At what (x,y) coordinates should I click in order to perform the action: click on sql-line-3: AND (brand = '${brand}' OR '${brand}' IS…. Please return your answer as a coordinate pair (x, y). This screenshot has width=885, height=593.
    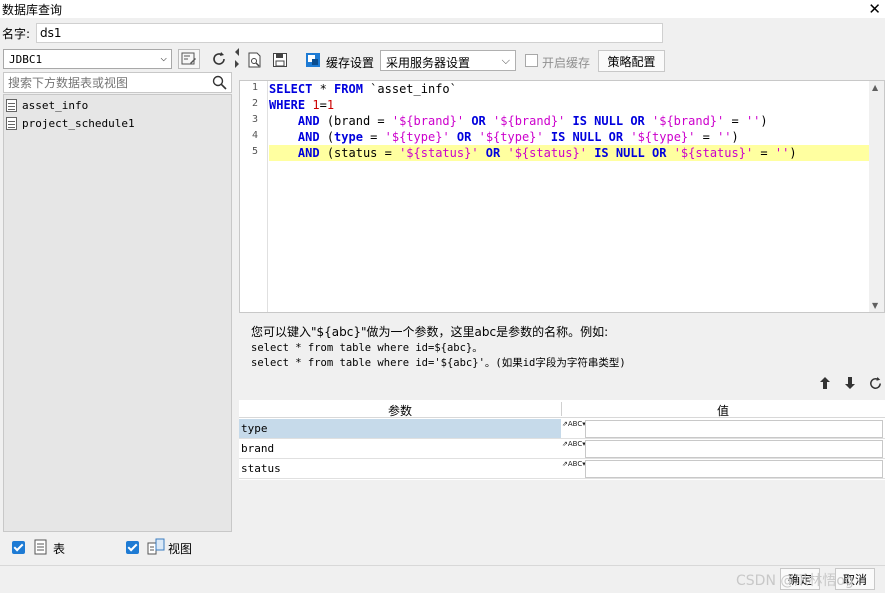
    Looking at the image, I should click on (532, 121).